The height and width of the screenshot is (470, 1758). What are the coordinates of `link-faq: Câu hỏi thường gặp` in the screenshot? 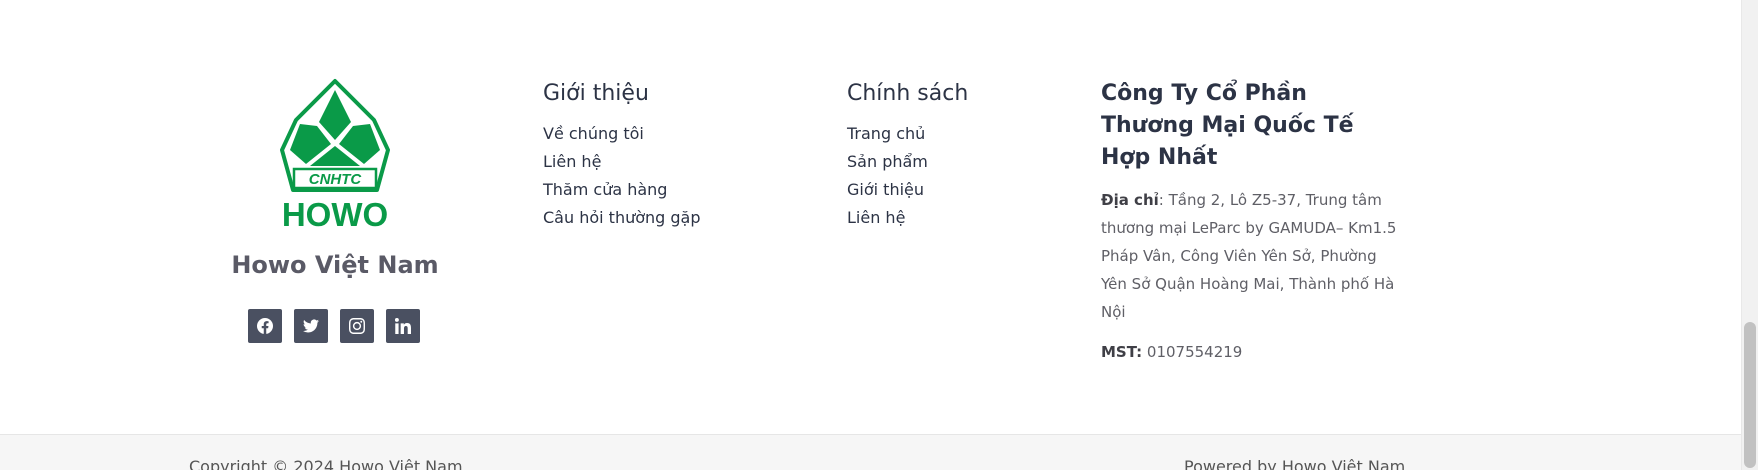 It's located at (673, 218).